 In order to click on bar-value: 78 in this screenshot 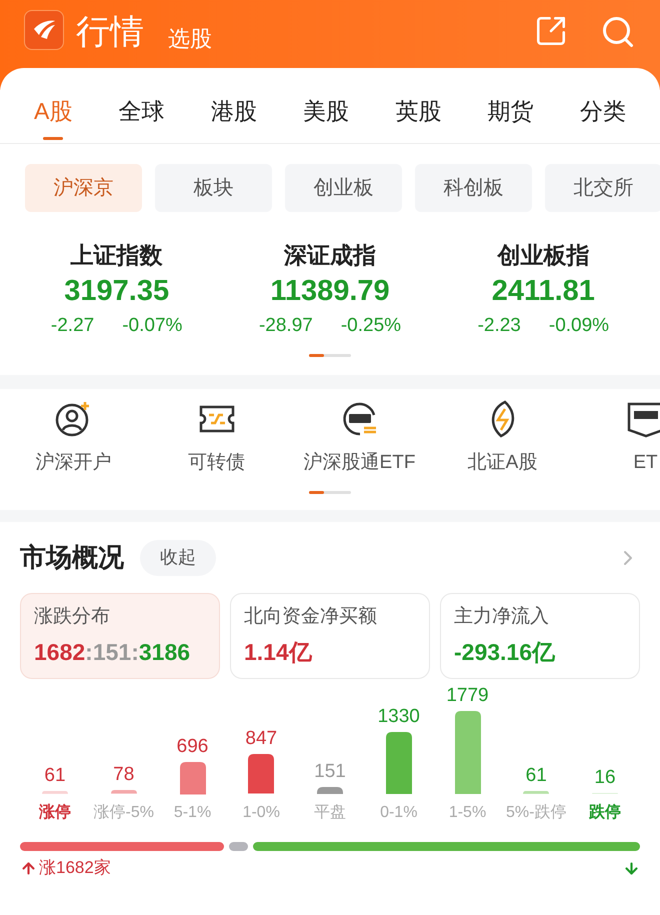, I will do `click(123, 775)`.